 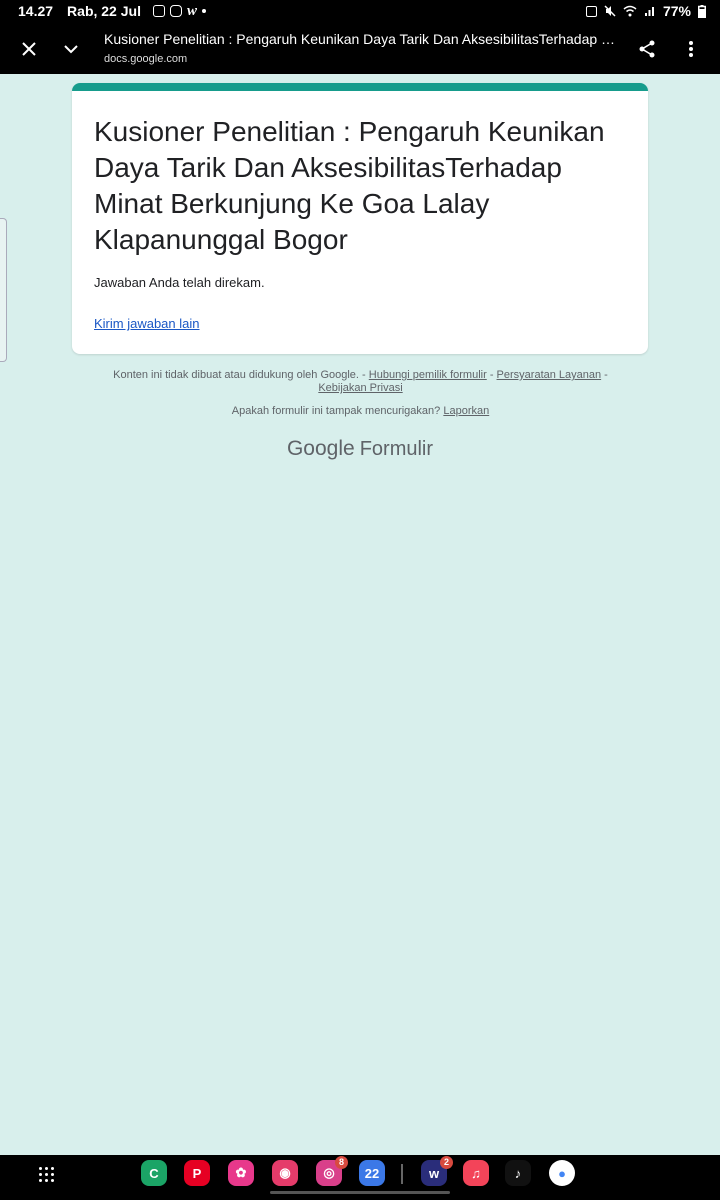 I want to click on dock-app-instagram: ◎ 8, so click(x=332, y=1171).